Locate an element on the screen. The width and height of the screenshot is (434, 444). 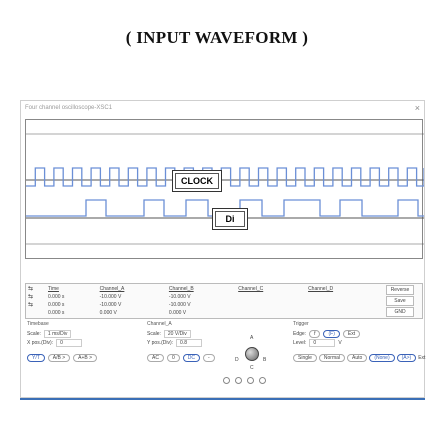
edge-rise-button: (F) is located at coordinates (331, 333).